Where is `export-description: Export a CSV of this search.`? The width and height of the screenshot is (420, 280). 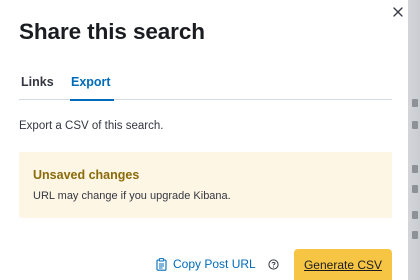 export-description: Export a CSV of this search. is located at coordinates (91, 126).